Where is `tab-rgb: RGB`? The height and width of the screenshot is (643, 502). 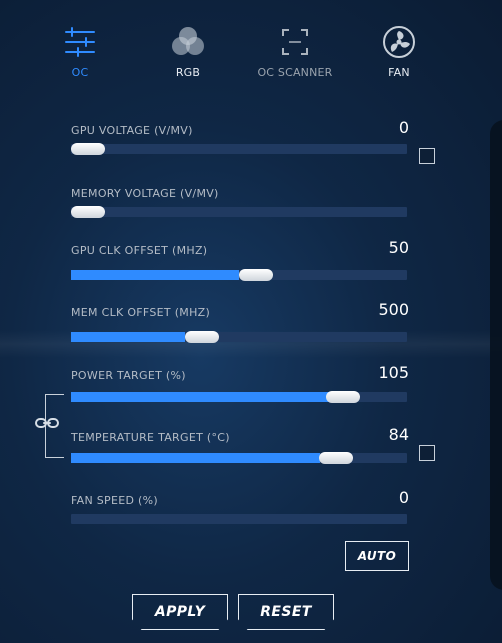 tab-rgb: RGB is located at coordinates (188, 55).